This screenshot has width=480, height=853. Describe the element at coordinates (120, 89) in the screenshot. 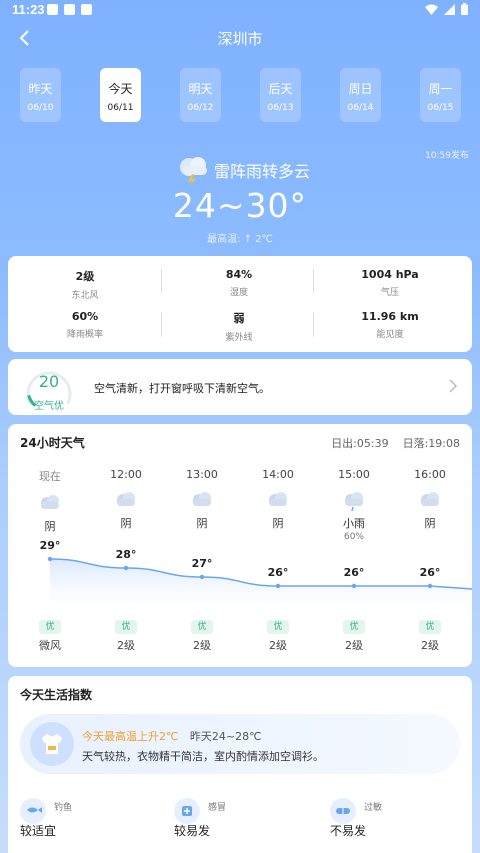

I see `day-name: 今天` at that location.